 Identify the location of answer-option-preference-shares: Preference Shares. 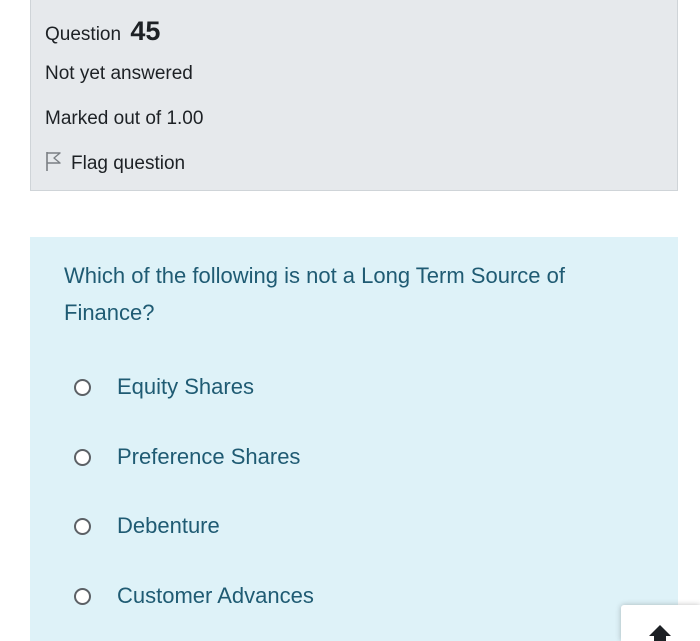
(187, 457).